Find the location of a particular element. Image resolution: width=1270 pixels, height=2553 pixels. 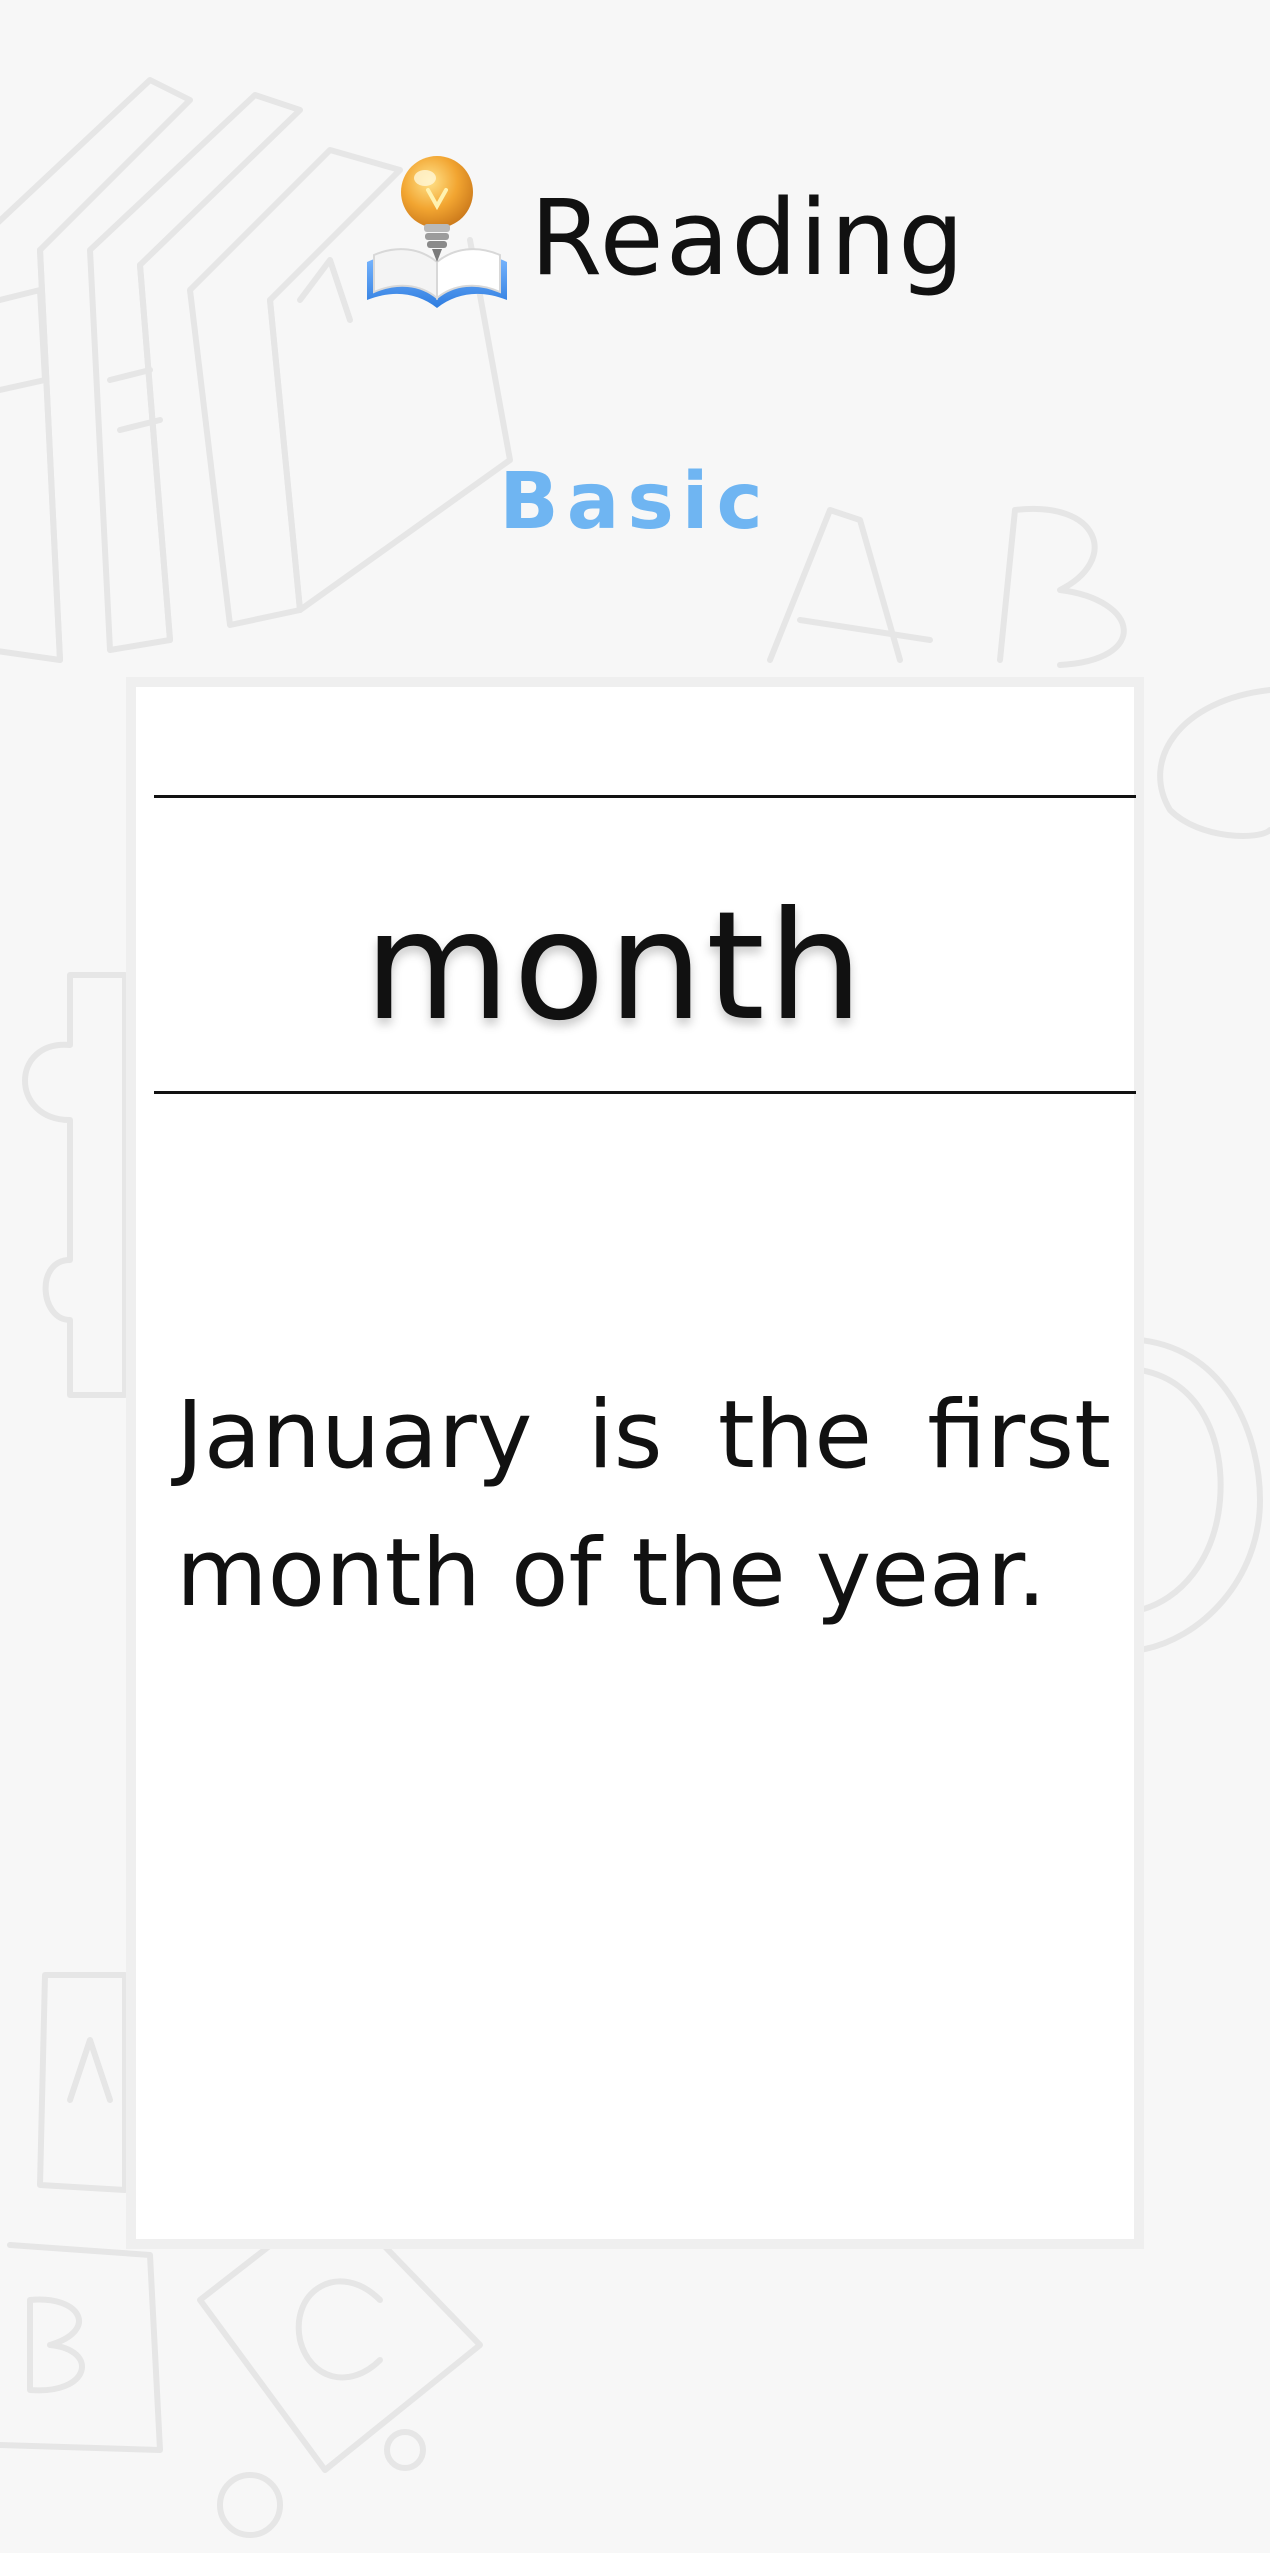

app-header: Reading is located at coordinates (635, 235).